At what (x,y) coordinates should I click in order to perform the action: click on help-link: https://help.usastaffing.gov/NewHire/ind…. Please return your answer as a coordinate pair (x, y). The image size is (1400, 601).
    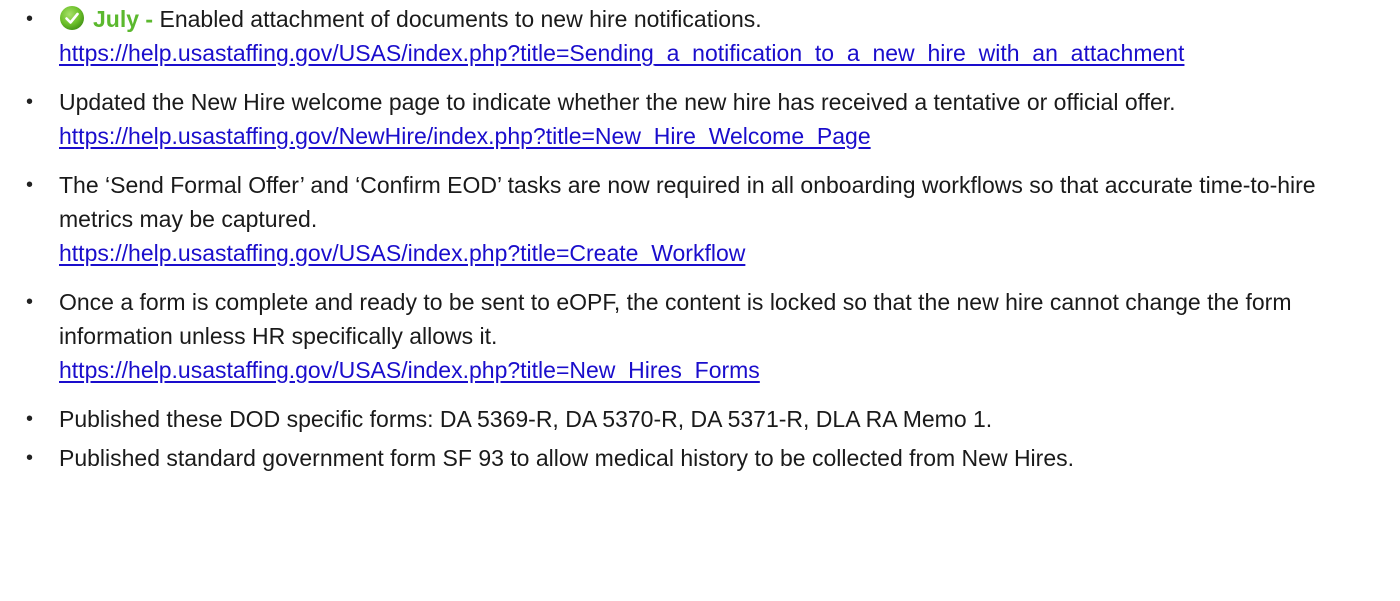
    Looking at the image, I should click on (722, 136).